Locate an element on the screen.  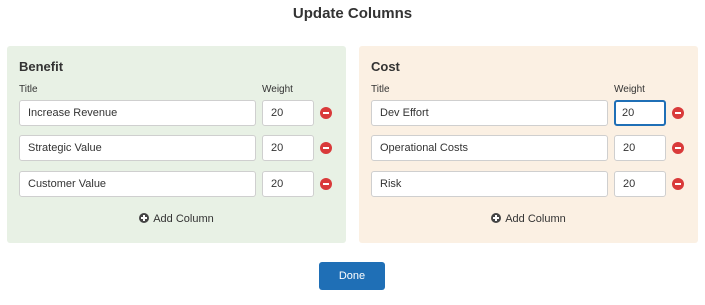
benefit-column-row: Strategic Value 20 is located at coordinates (179, 149).